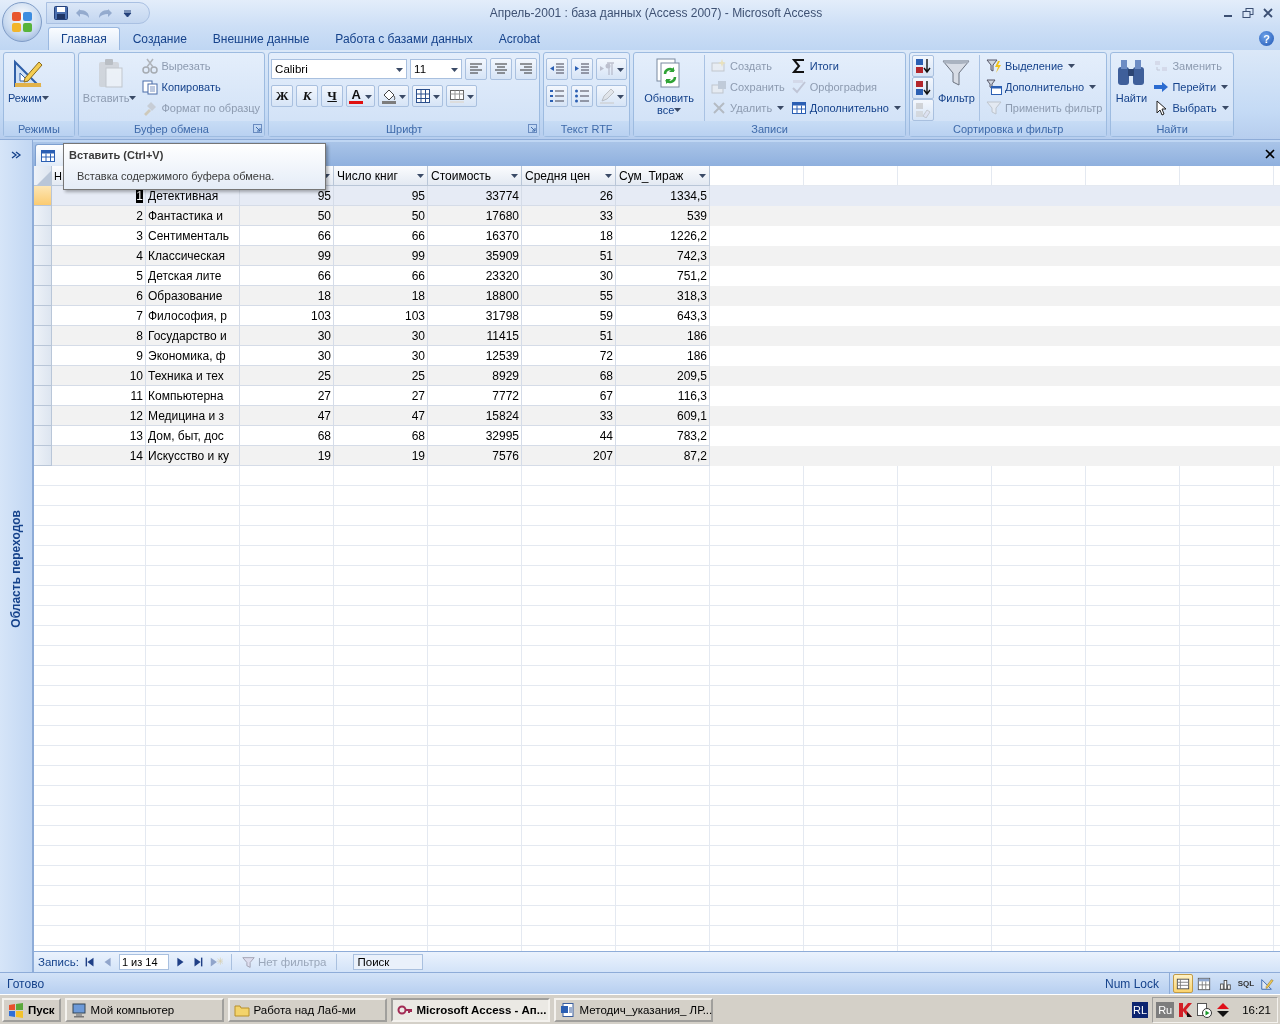 This screenshot has height=1024, width=1280. Describe the element at coordinates (404, 38) in the screenshot. I see `ribbon-tab: Работа с базами данных` at that location.